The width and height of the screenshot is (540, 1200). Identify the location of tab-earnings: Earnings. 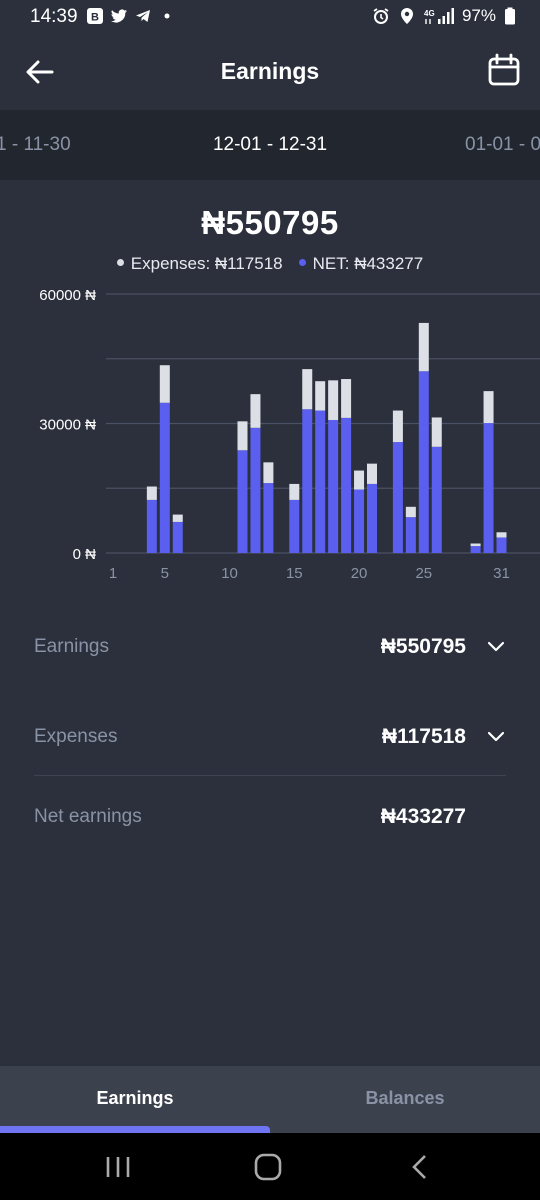
(135, 1099).